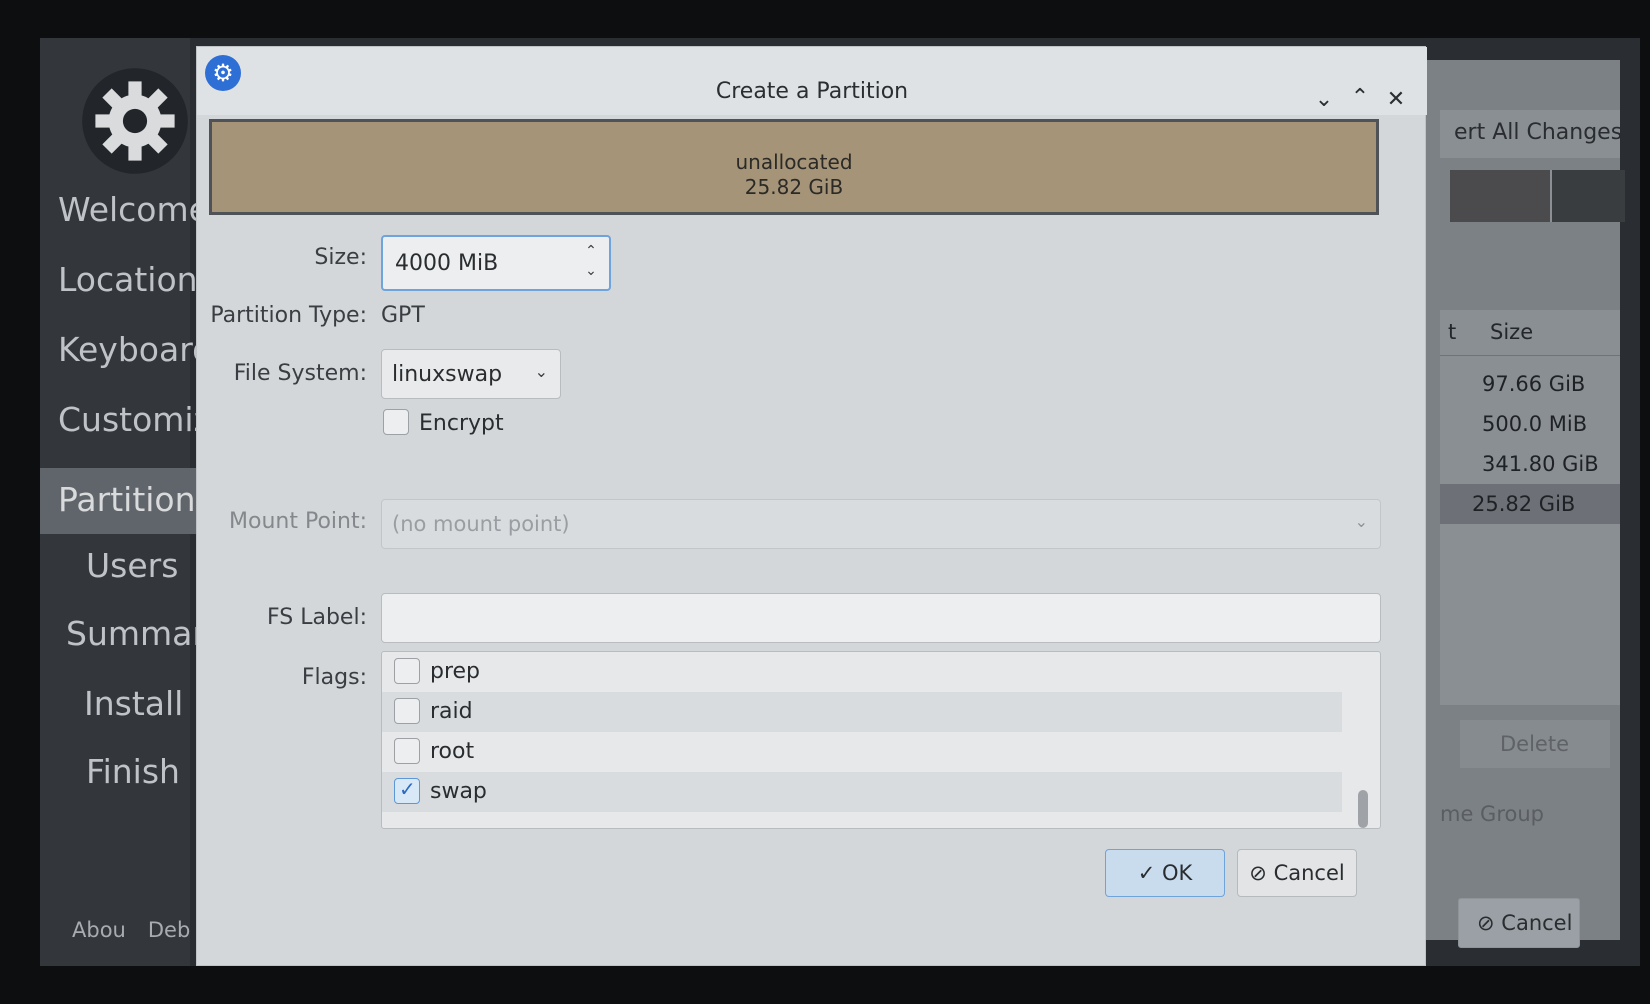 The image size is (1650, 1004). Describe the element at coordinates (1309, 873) in the screenshot. I see `cancel-label: Cancel` at that location.